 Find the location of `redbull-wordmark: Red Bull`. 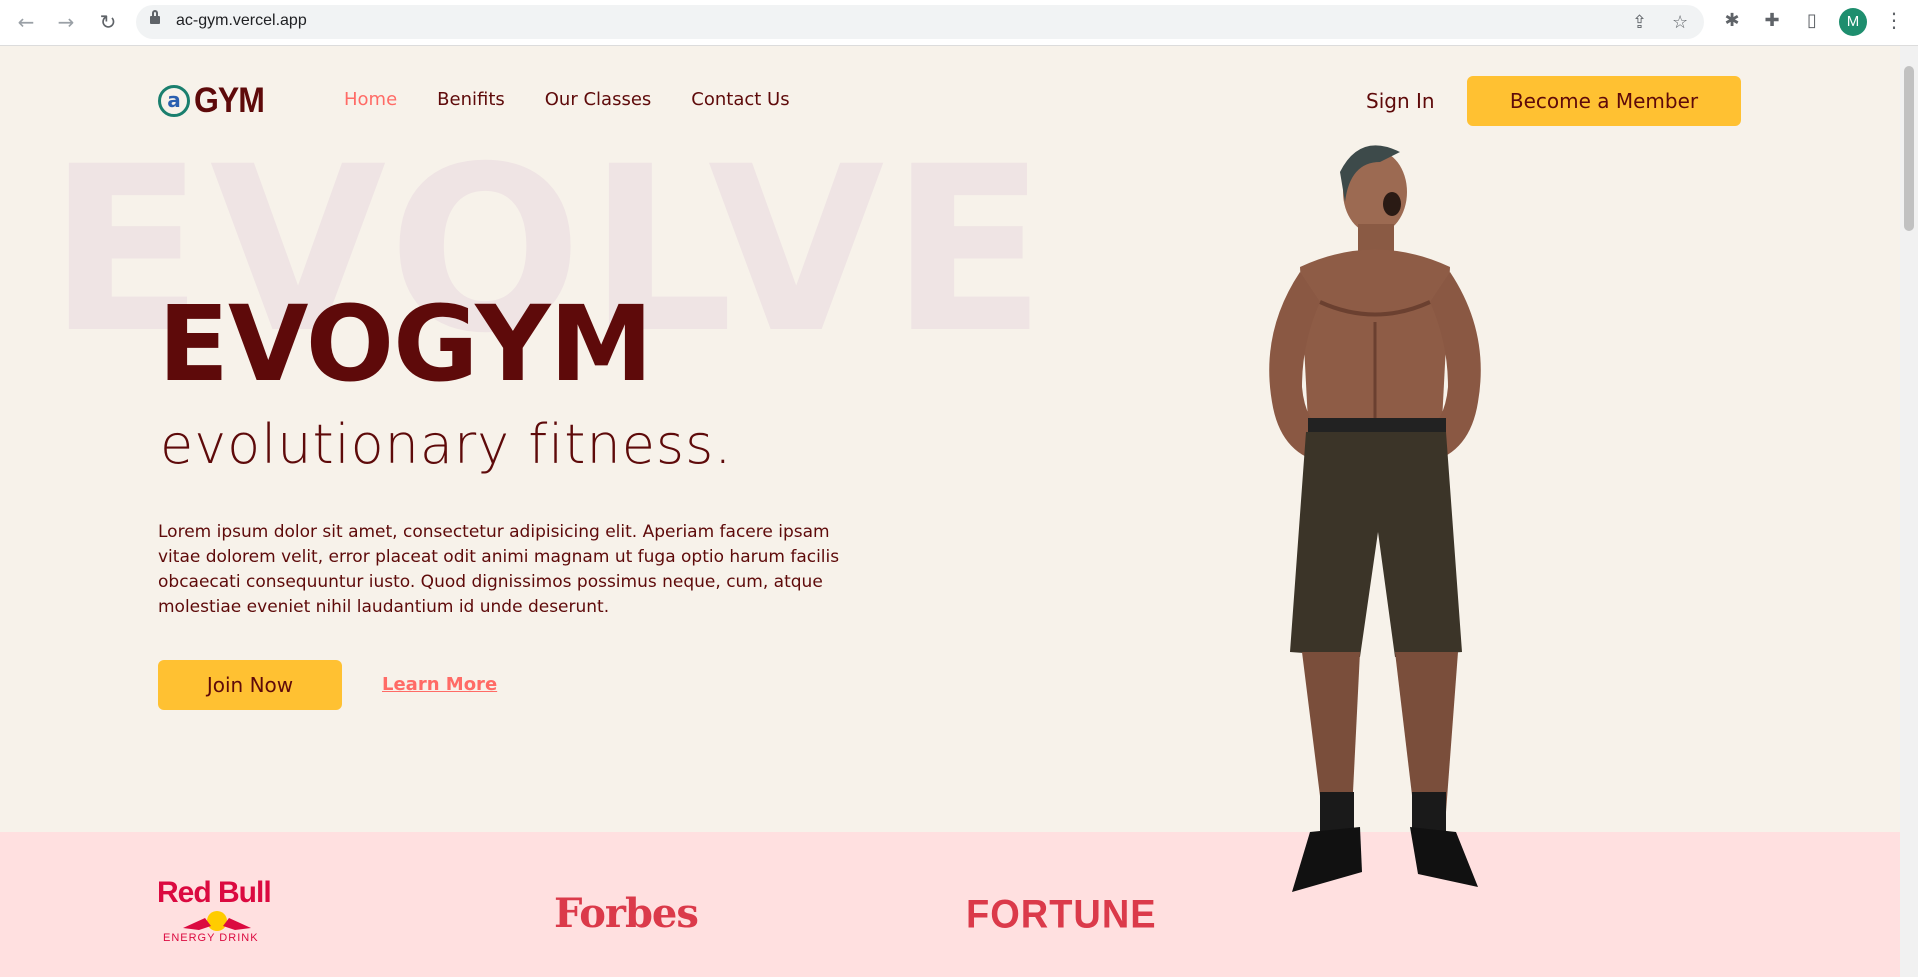

redbull-wordmark: Red Bull is located at coordinates (214, 892).